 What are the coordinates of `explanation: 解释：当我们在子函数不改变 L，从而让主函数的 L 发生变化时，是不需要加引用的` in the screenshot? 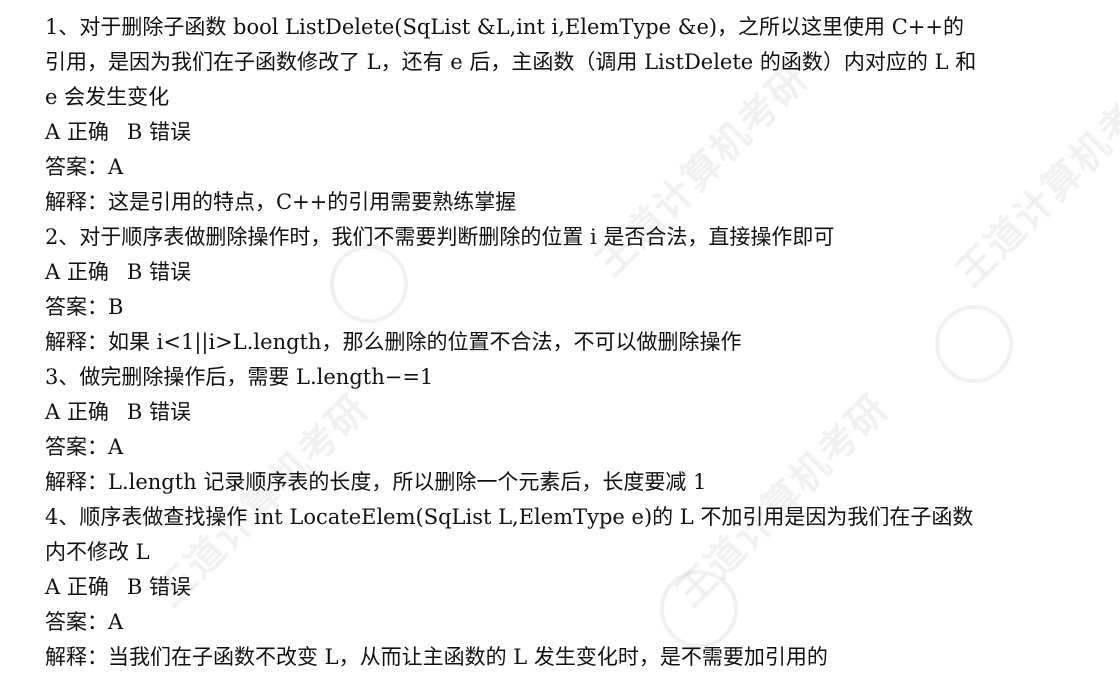 It's located at (570, 657).